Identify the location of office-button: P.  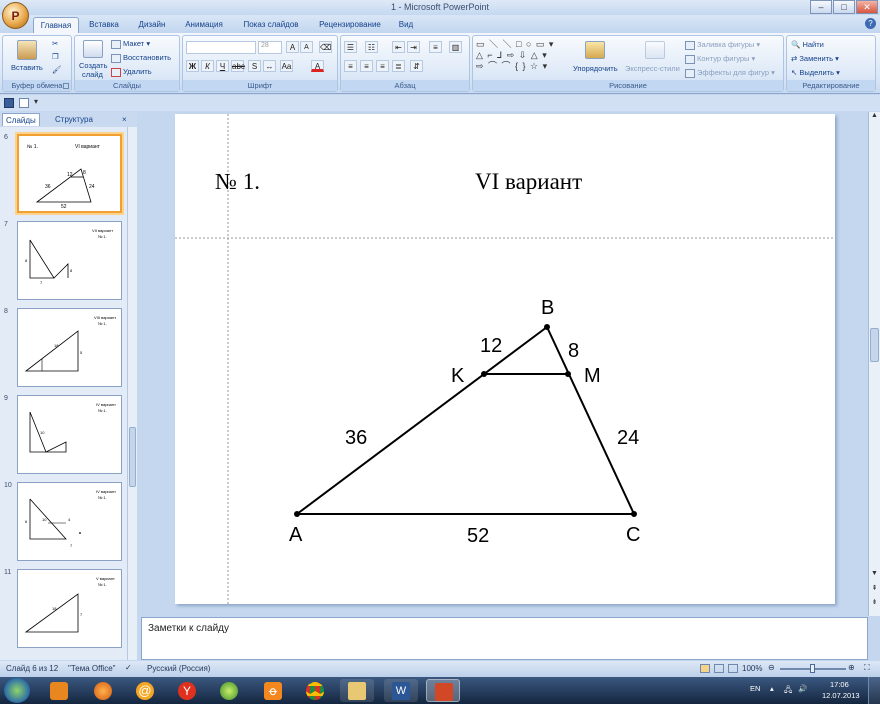
(15, 15).